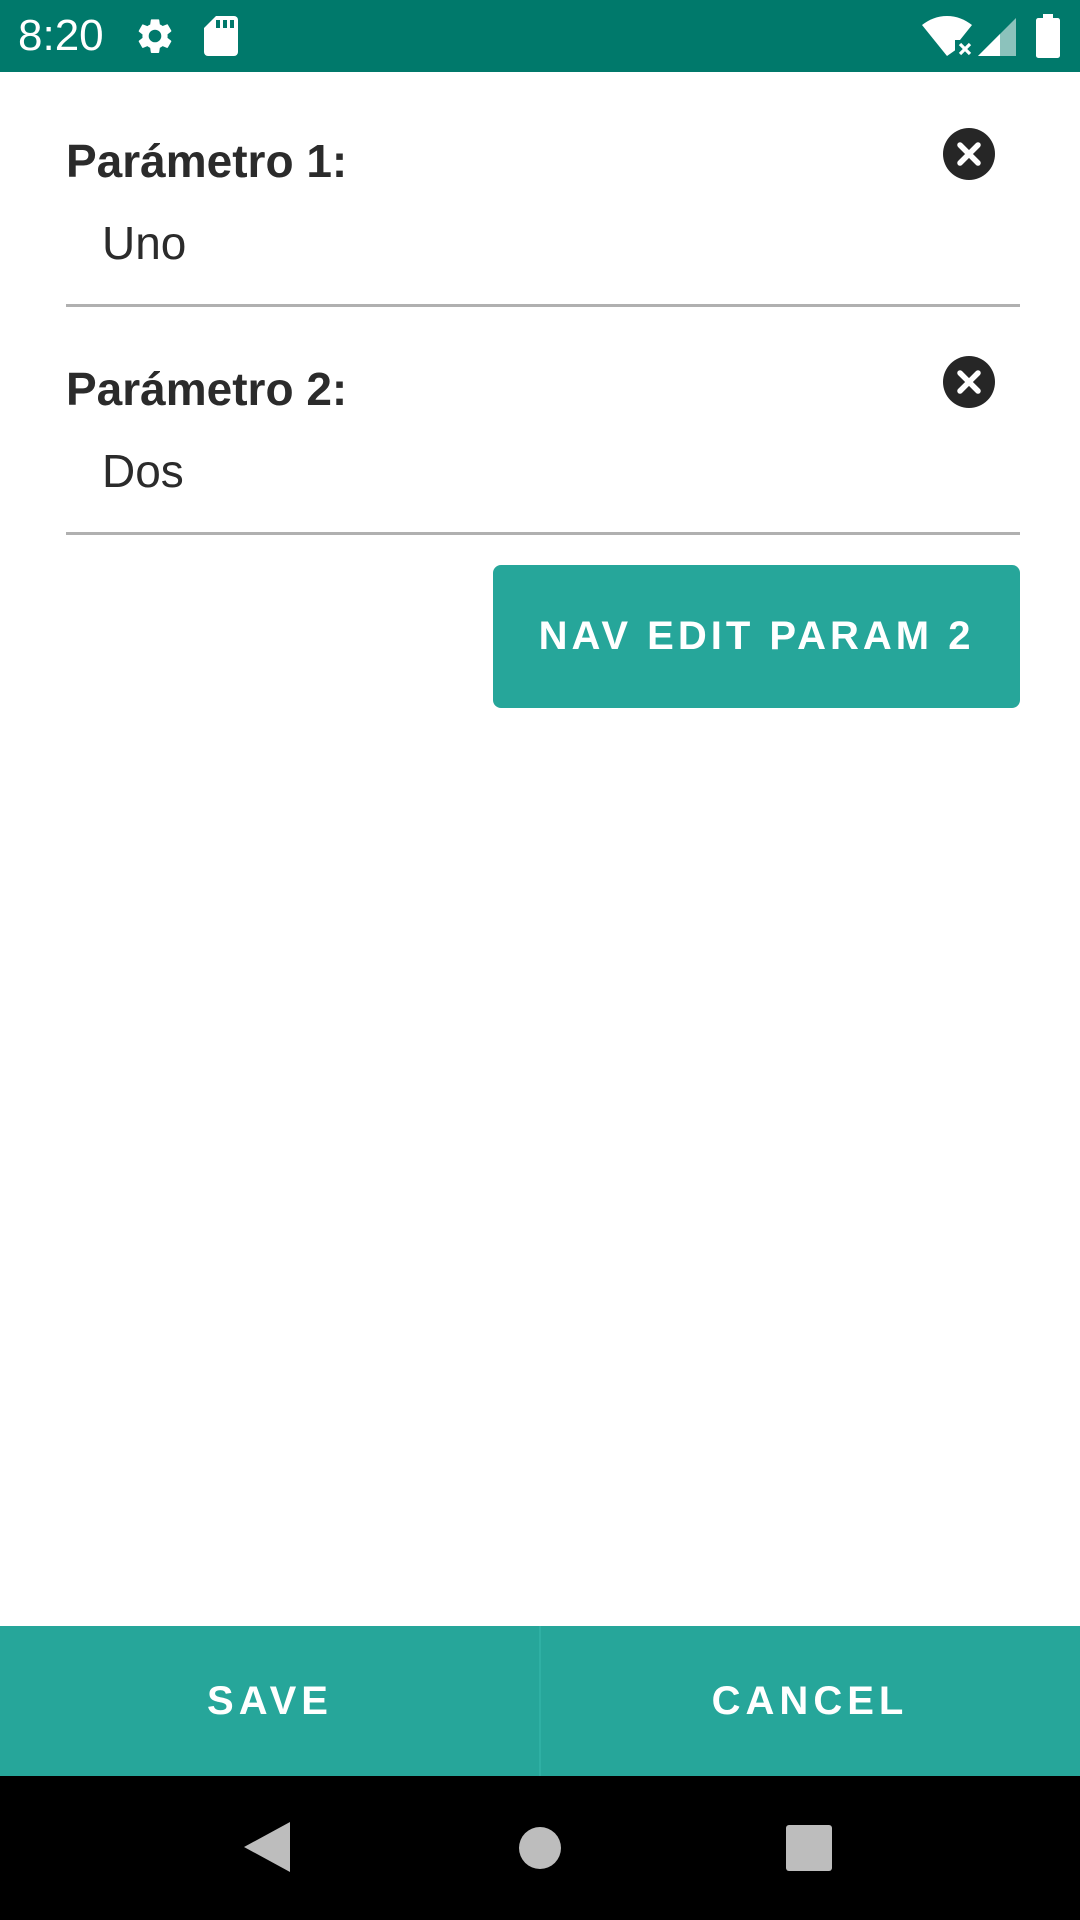 This screenshot has width=1080, height=1920. What do you see at coordinates (543, 446) in the screenshot?
I see `param-2-field: Parámetro 2: Dos` at bounding box center [543, 446].